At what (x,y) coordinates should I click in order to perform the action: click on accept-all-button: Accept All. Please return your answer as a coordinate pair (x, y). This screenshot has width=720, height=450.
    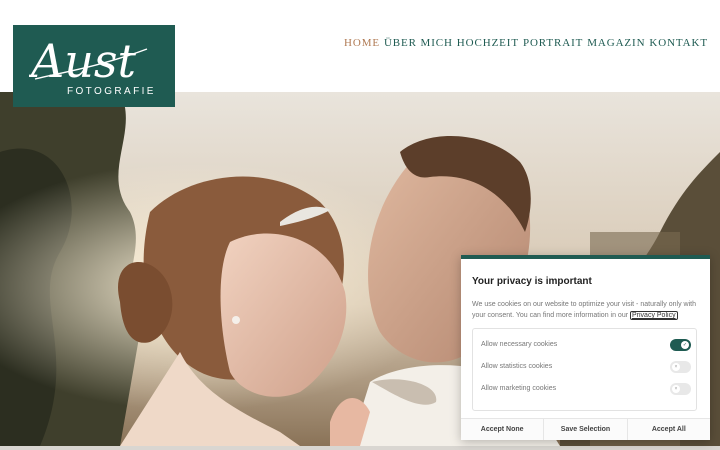
    Looking at the image, I should click on (668, 429).